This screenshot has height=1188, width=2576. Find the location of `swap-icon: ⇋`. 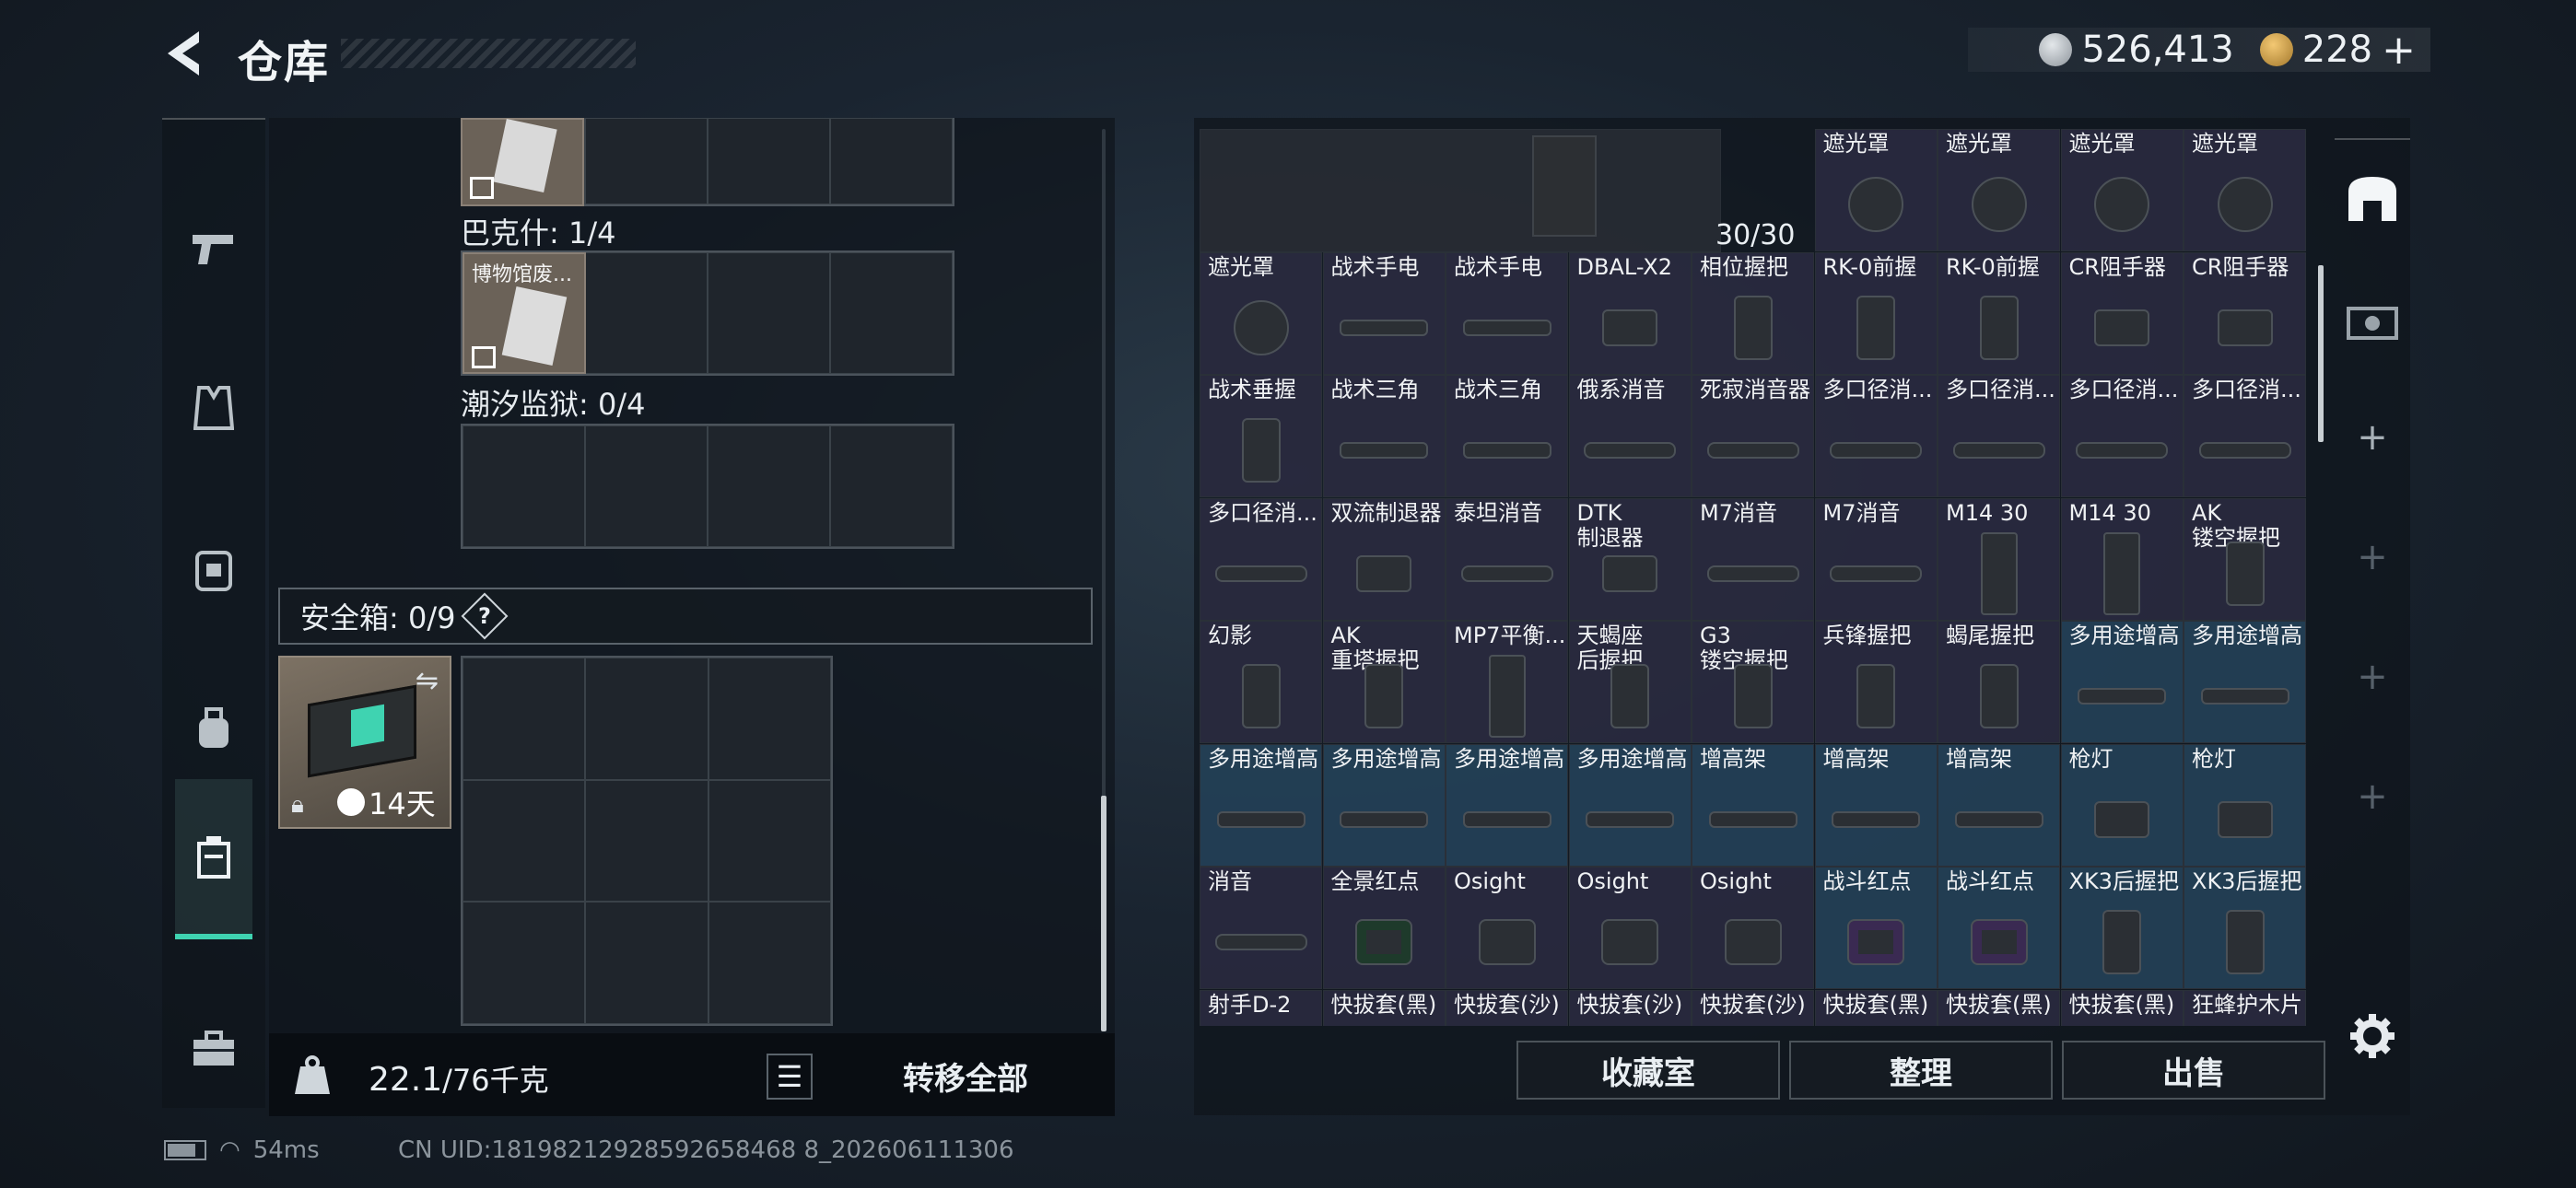

swap-icon: ⇋ is located at coordinates (427, 681).